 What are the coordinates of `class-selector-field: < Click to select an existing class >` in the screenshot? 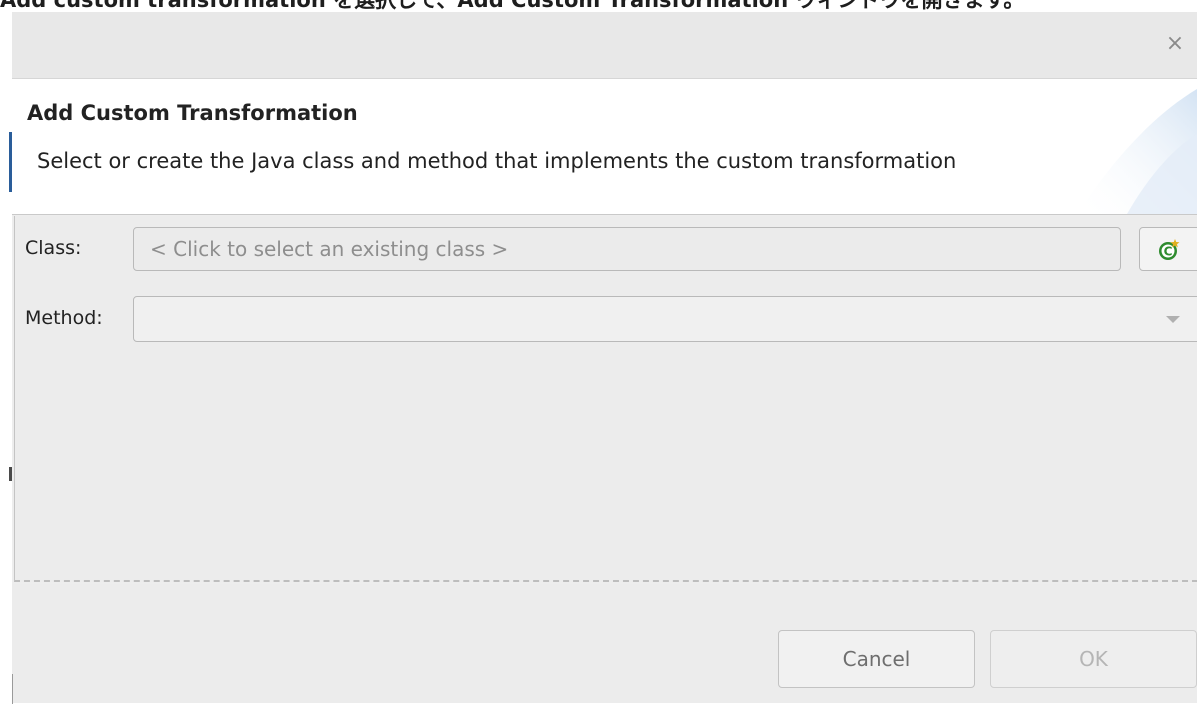 It's located at (627, 249).